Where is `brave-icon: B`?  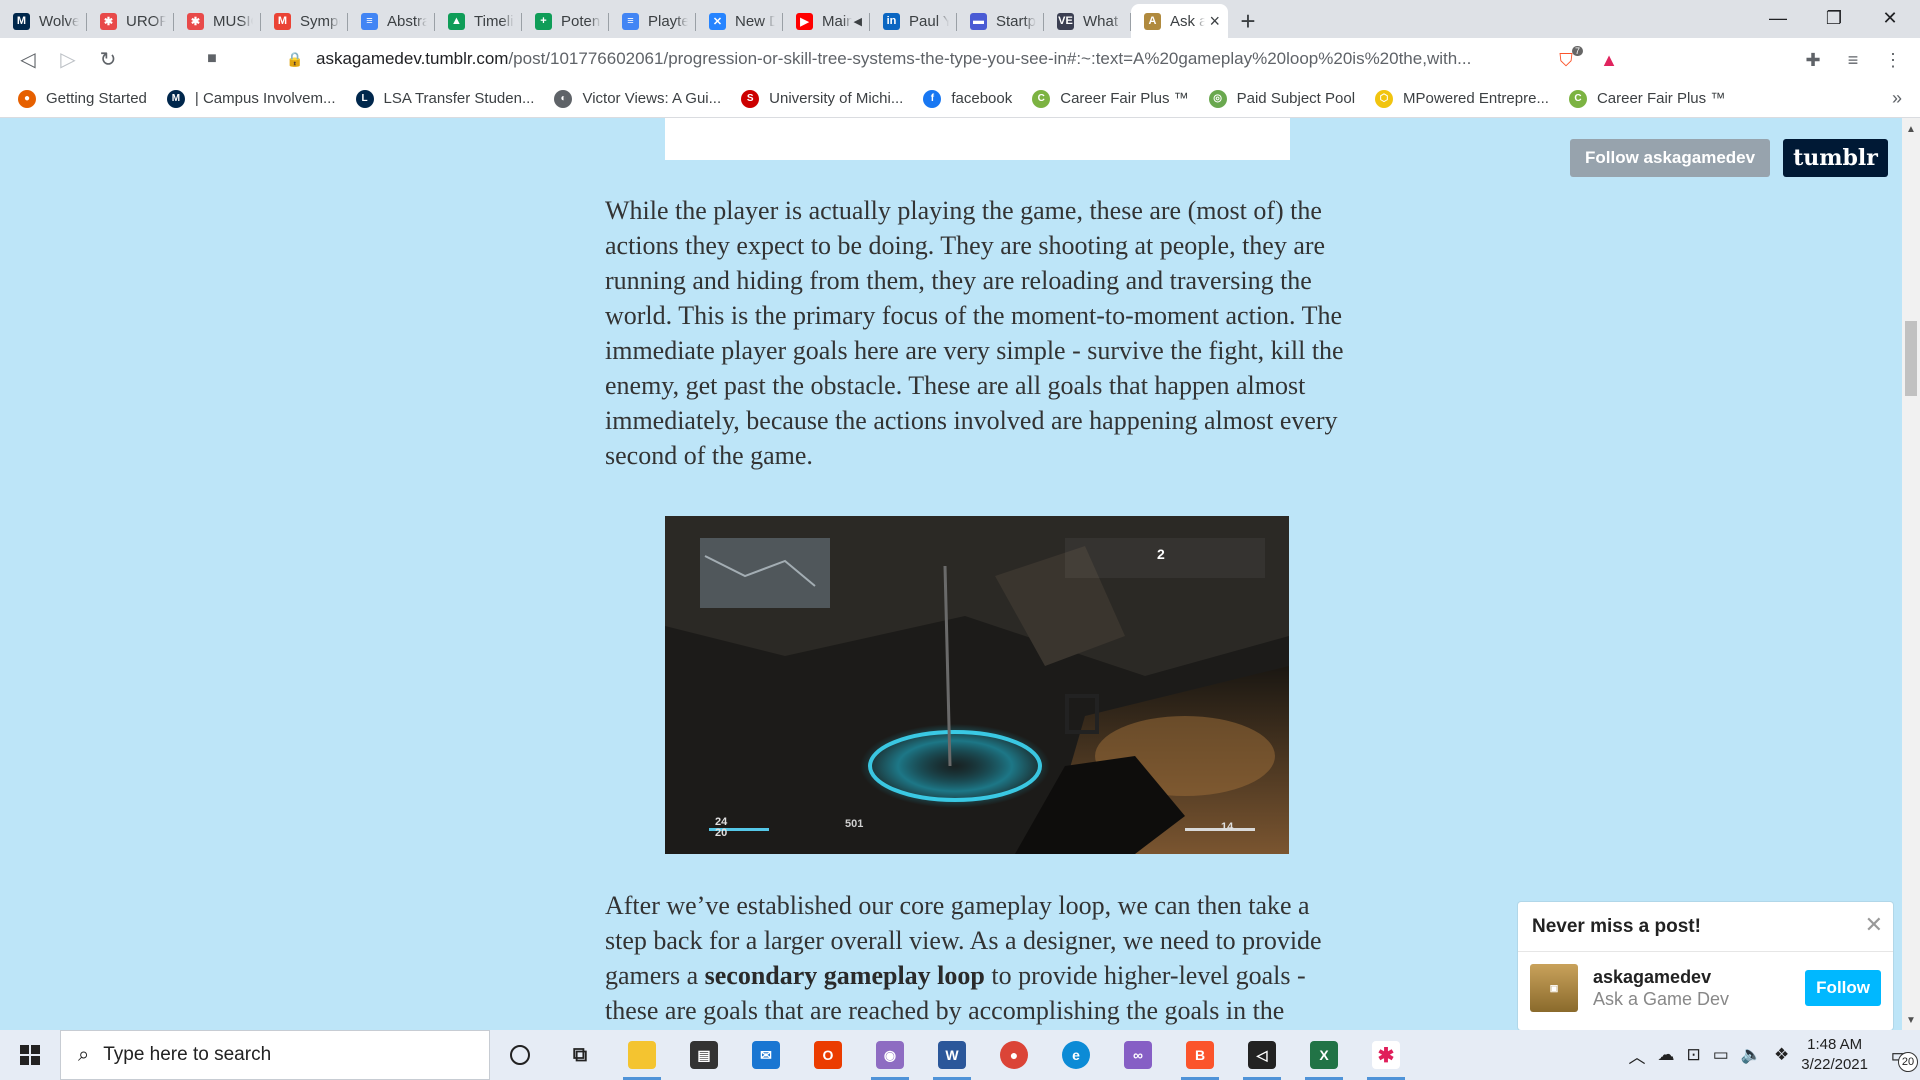 brave-icon: B is located at coordinates (1200, 1055).